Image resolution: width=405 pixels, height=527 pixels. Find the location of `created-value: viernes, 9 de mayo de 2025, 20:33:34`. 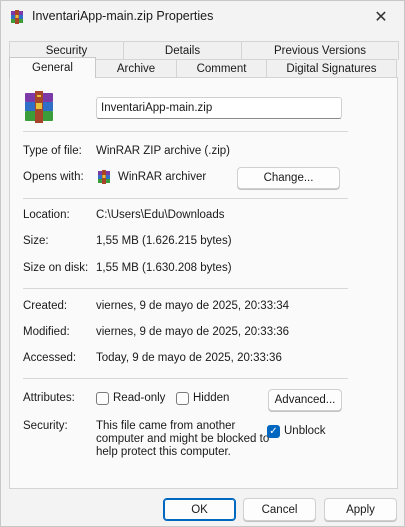

created-value: viernes, 9 de mayo de 2025, 20:33:34 is located at coordinates (193, 306).